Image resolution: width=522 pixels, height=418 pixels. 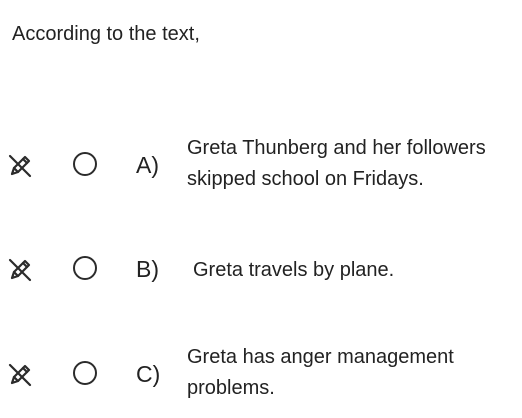 I want to click on option-text: Greta has anger management problems., so click(x=352, y=373).